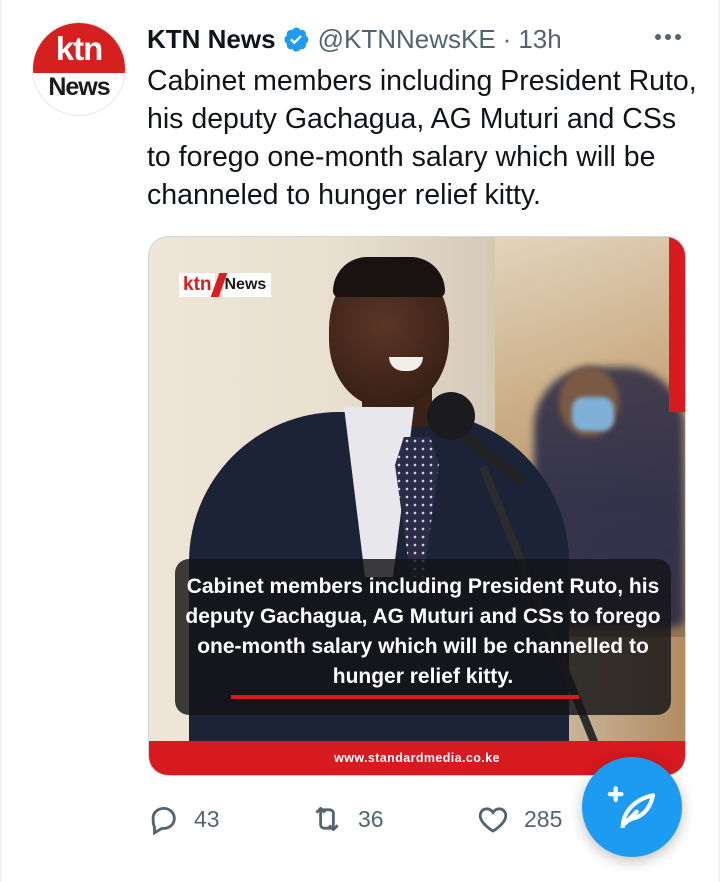 This screenshot has height=882, width=720. What do you see at coordinates (677, 324) in the screenshot?
I see `red-accent-strip` at bounding box center [677, 324].